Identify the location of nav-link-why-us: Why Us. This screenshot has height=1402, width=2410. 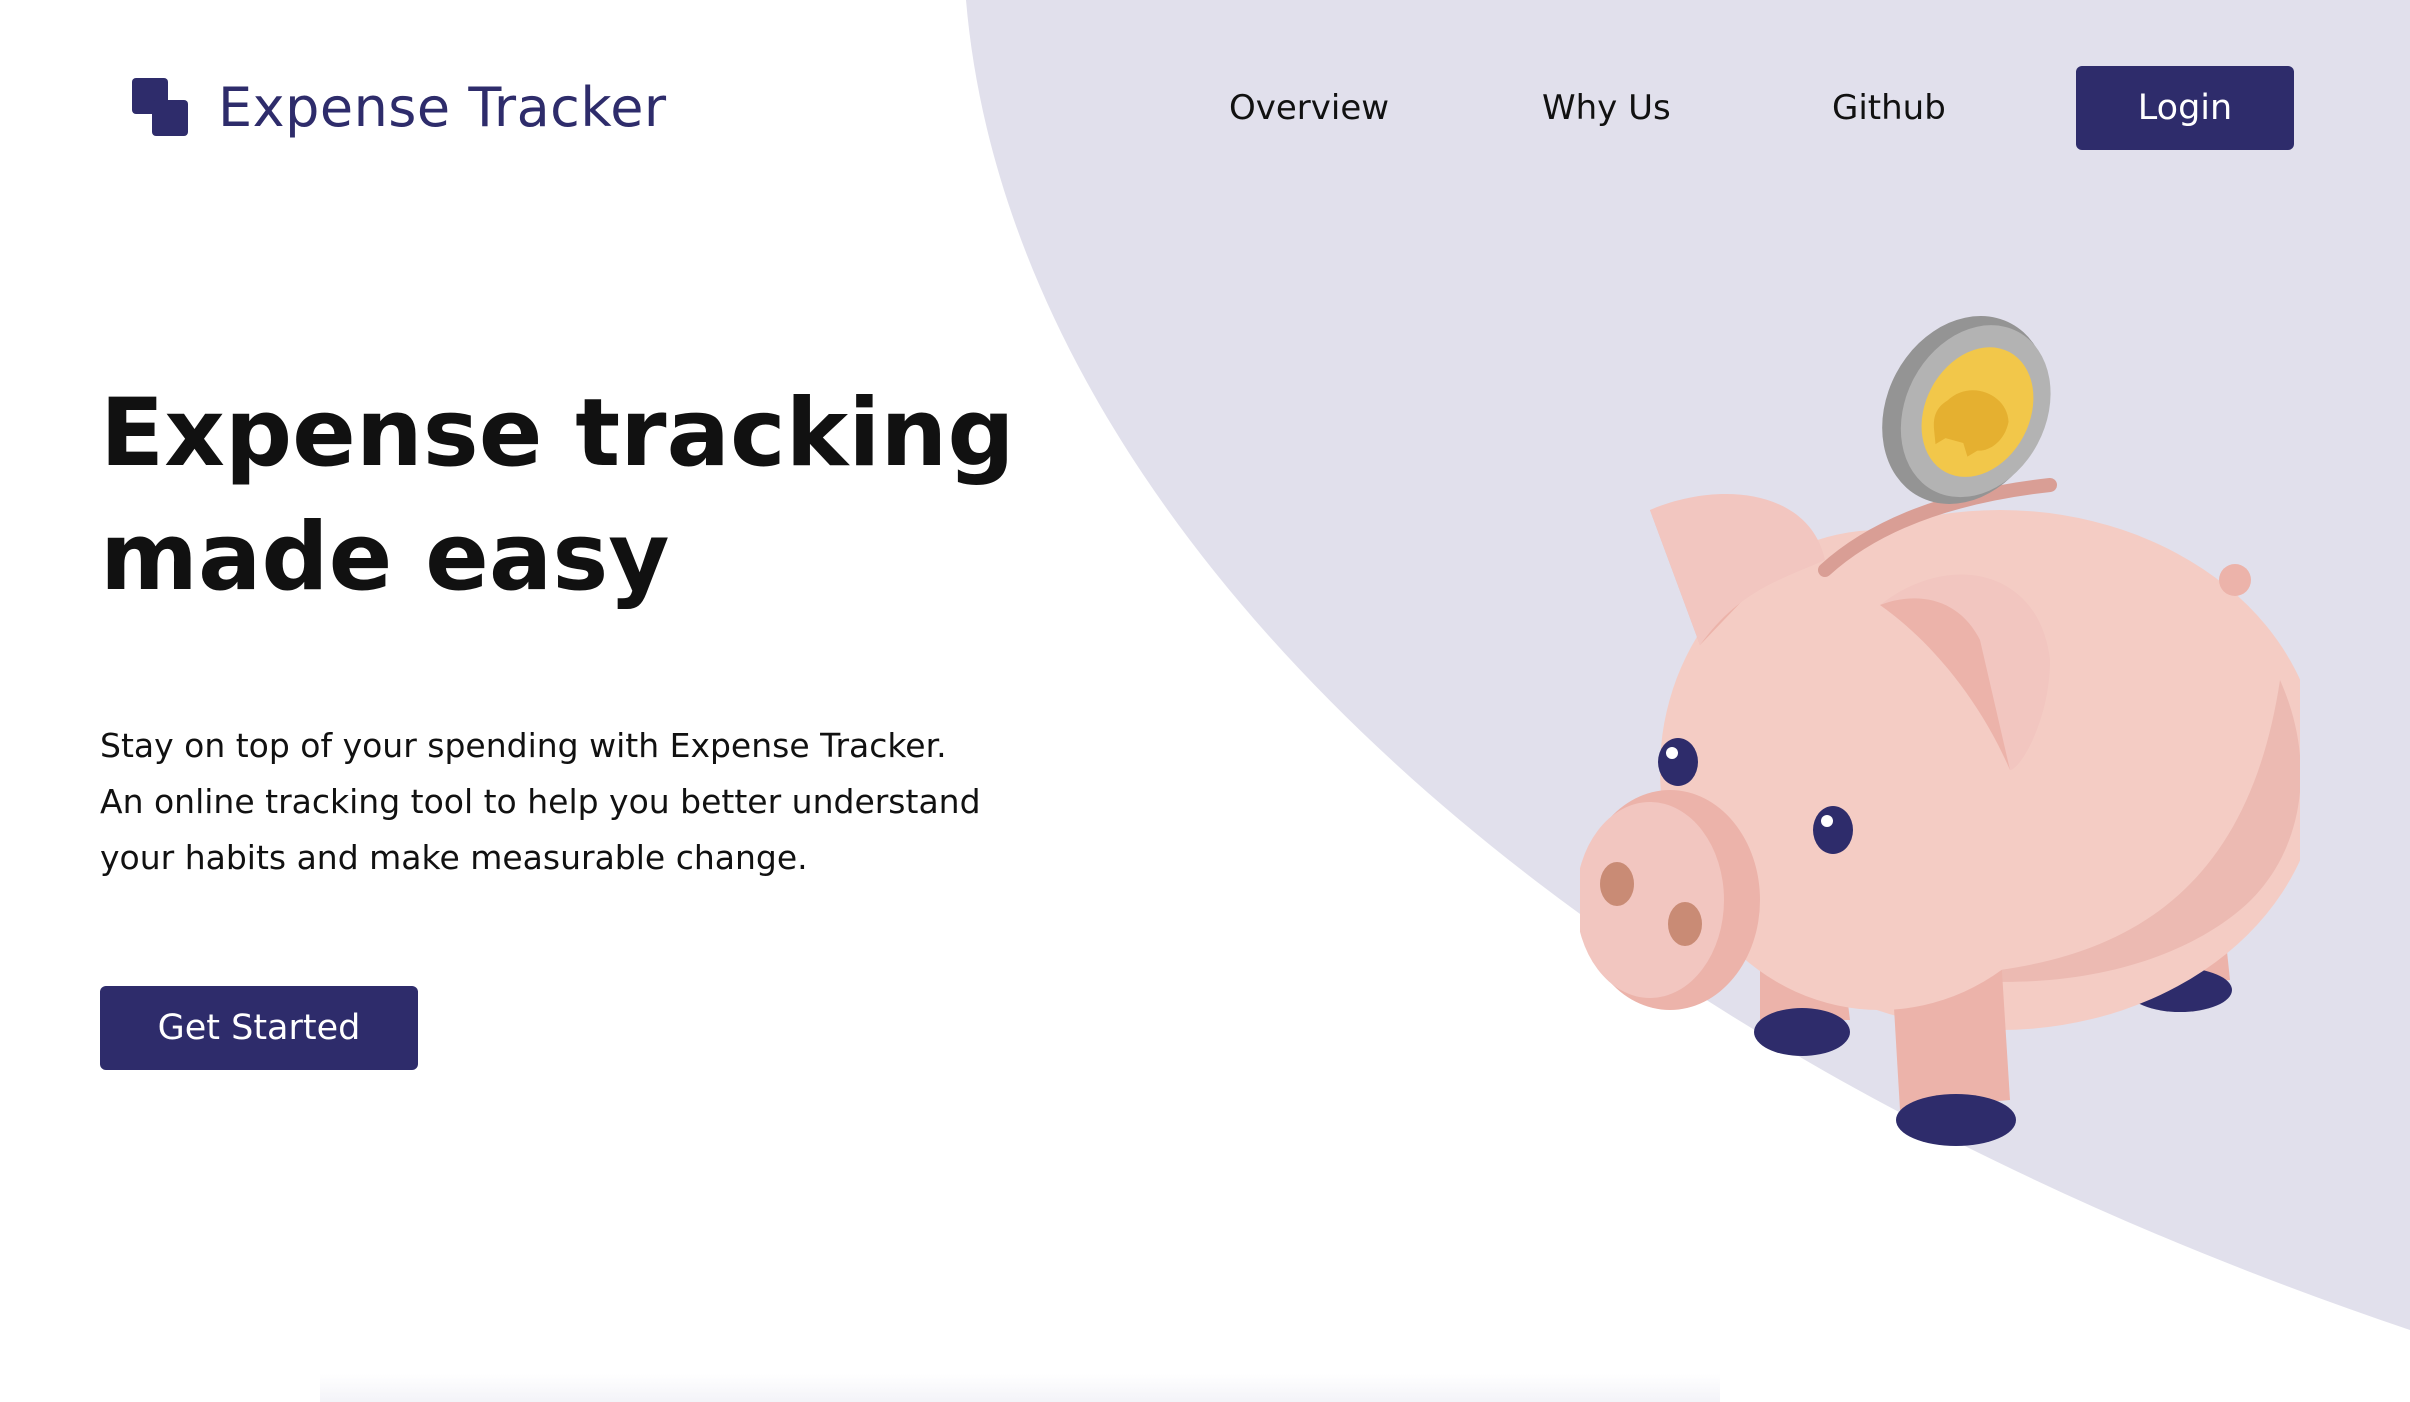
(1606, 108).